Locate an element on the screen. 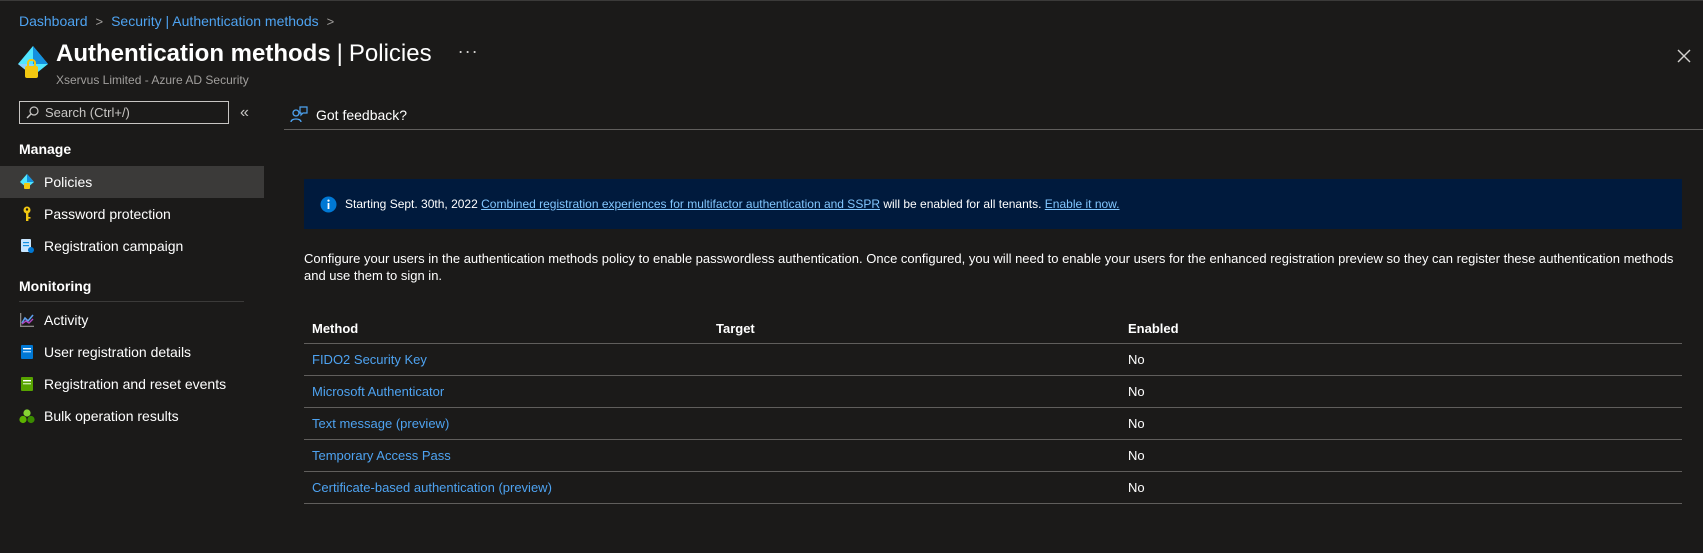 The image size is (1703, 553). feedback-icon is located at coordinates (299, 114).